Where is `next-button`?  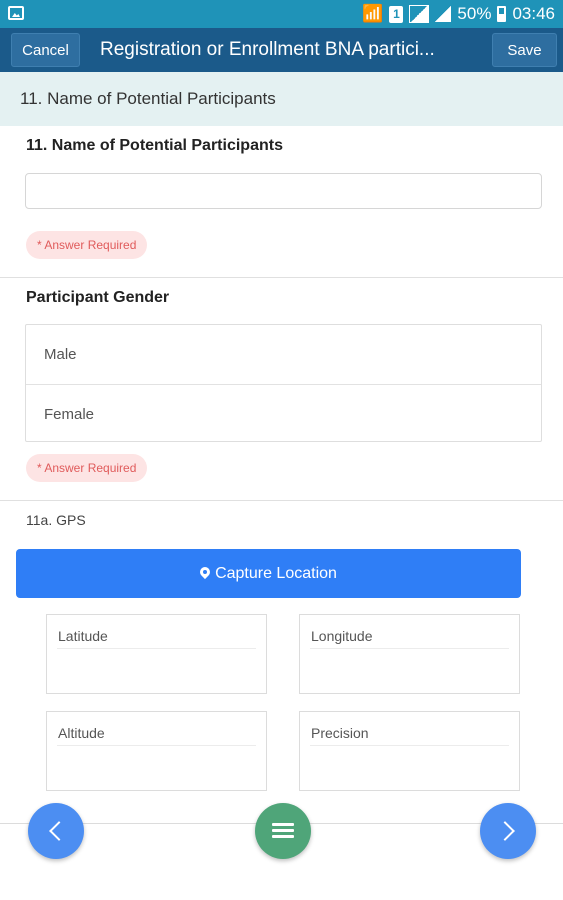
next-button is located at coordinates (508, 831).